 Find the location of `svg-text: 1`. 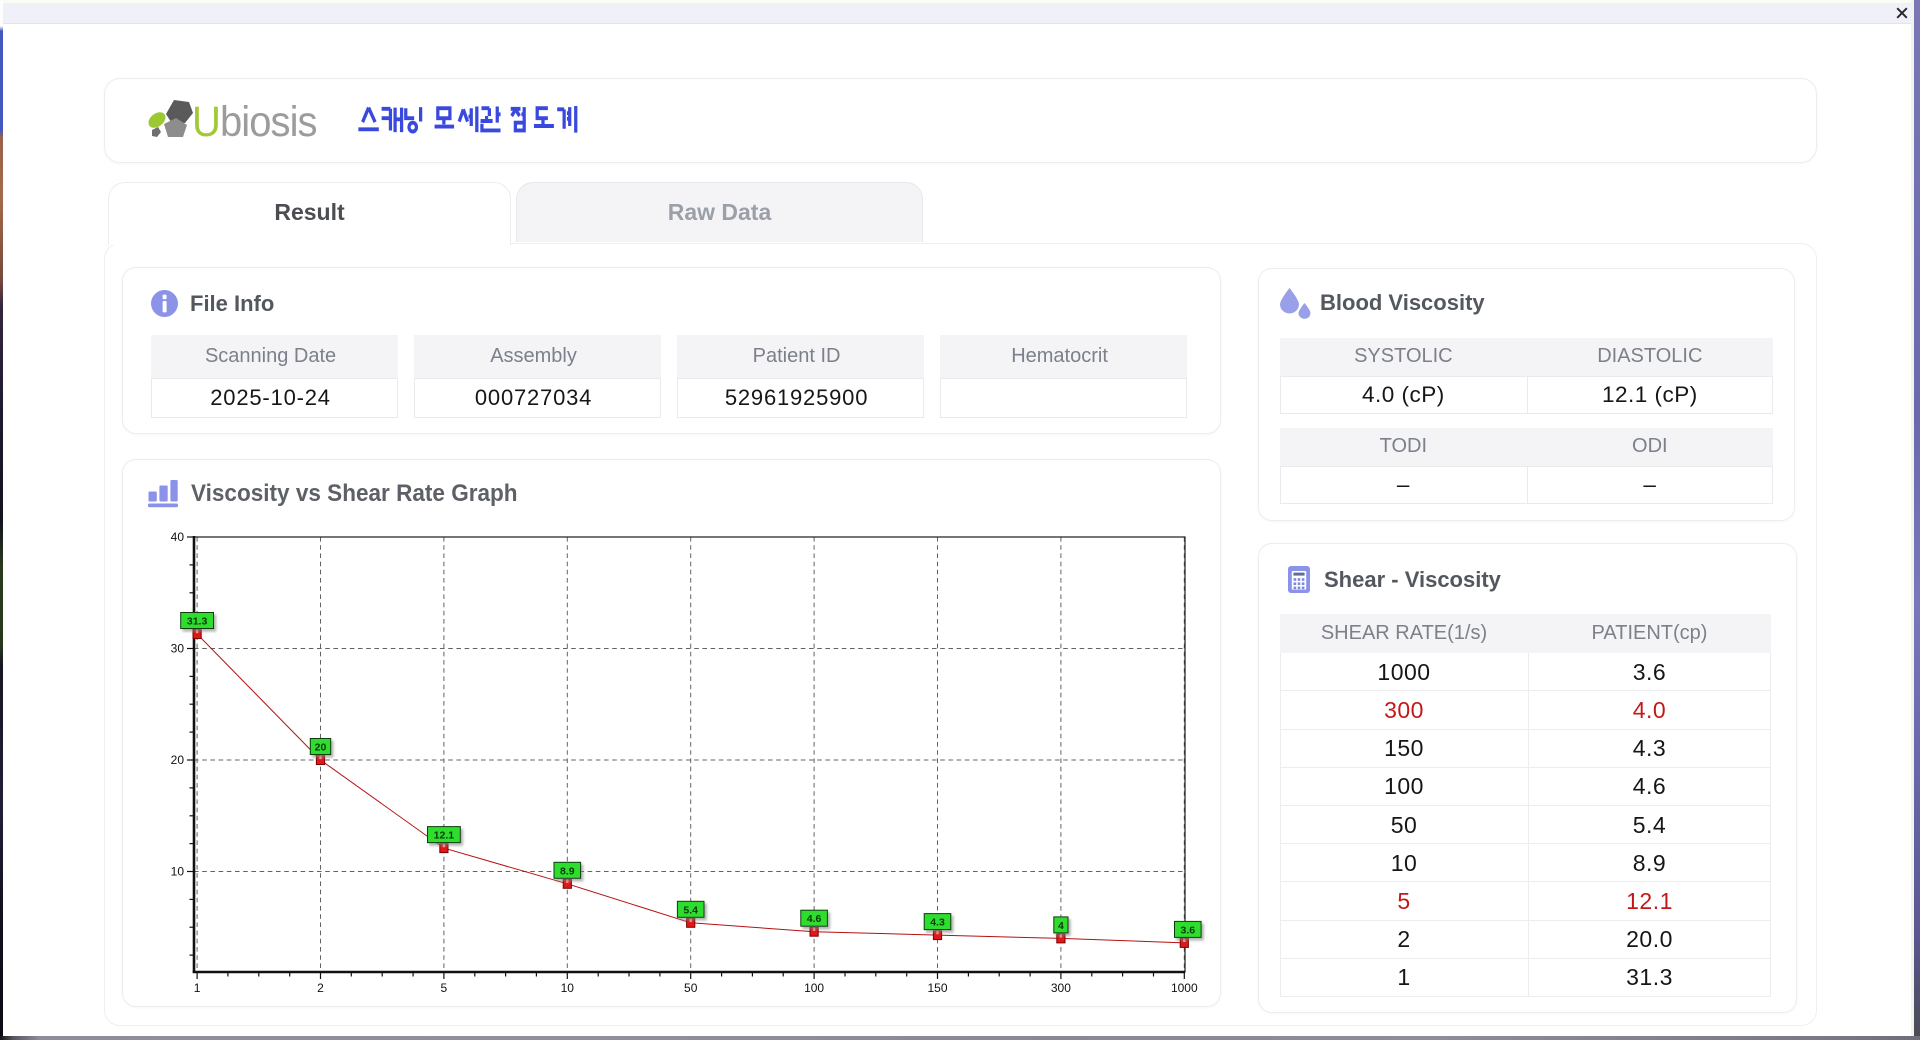

svg-text: 1 is located at coordinates (197, 988).